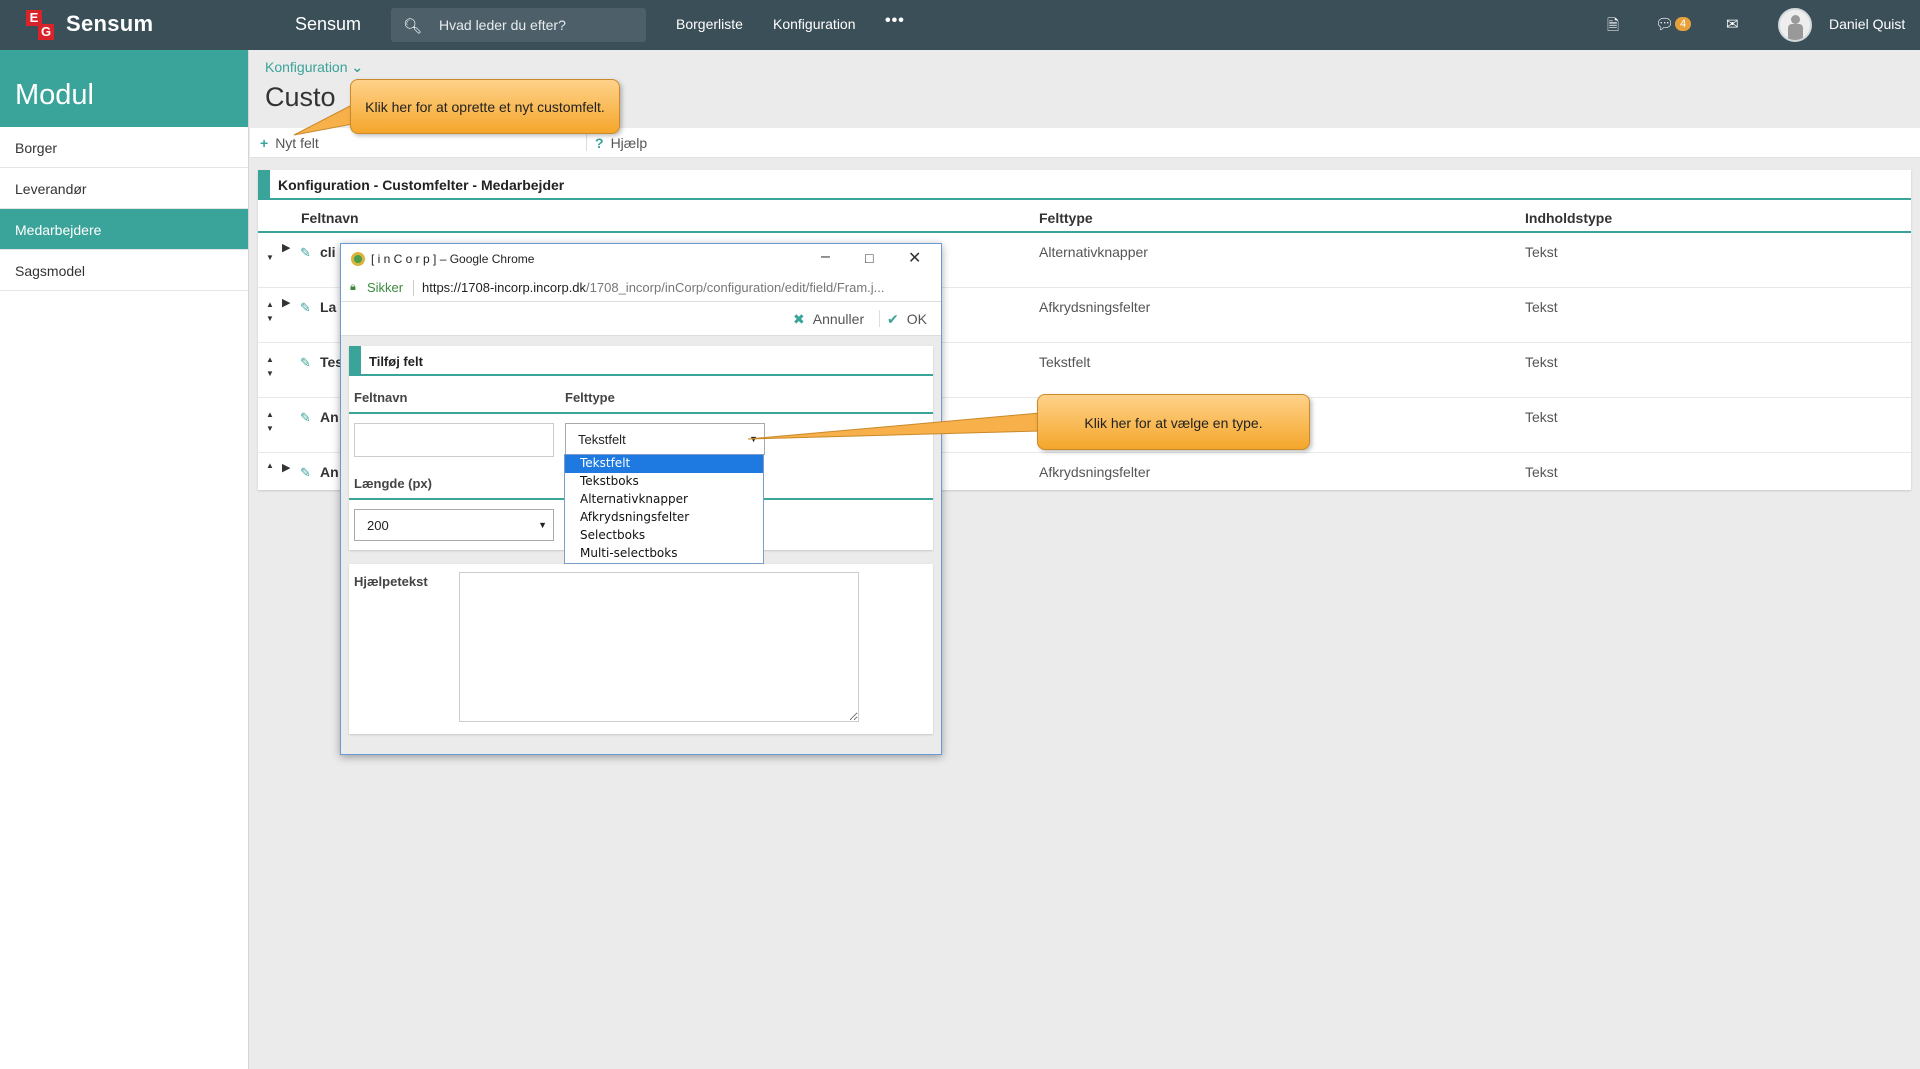  What do you see at coordinates (504, 287) in the screenshot?
I see `url-host: https://1708-incorp.incorp.dk` at bounding box center [504, 287].